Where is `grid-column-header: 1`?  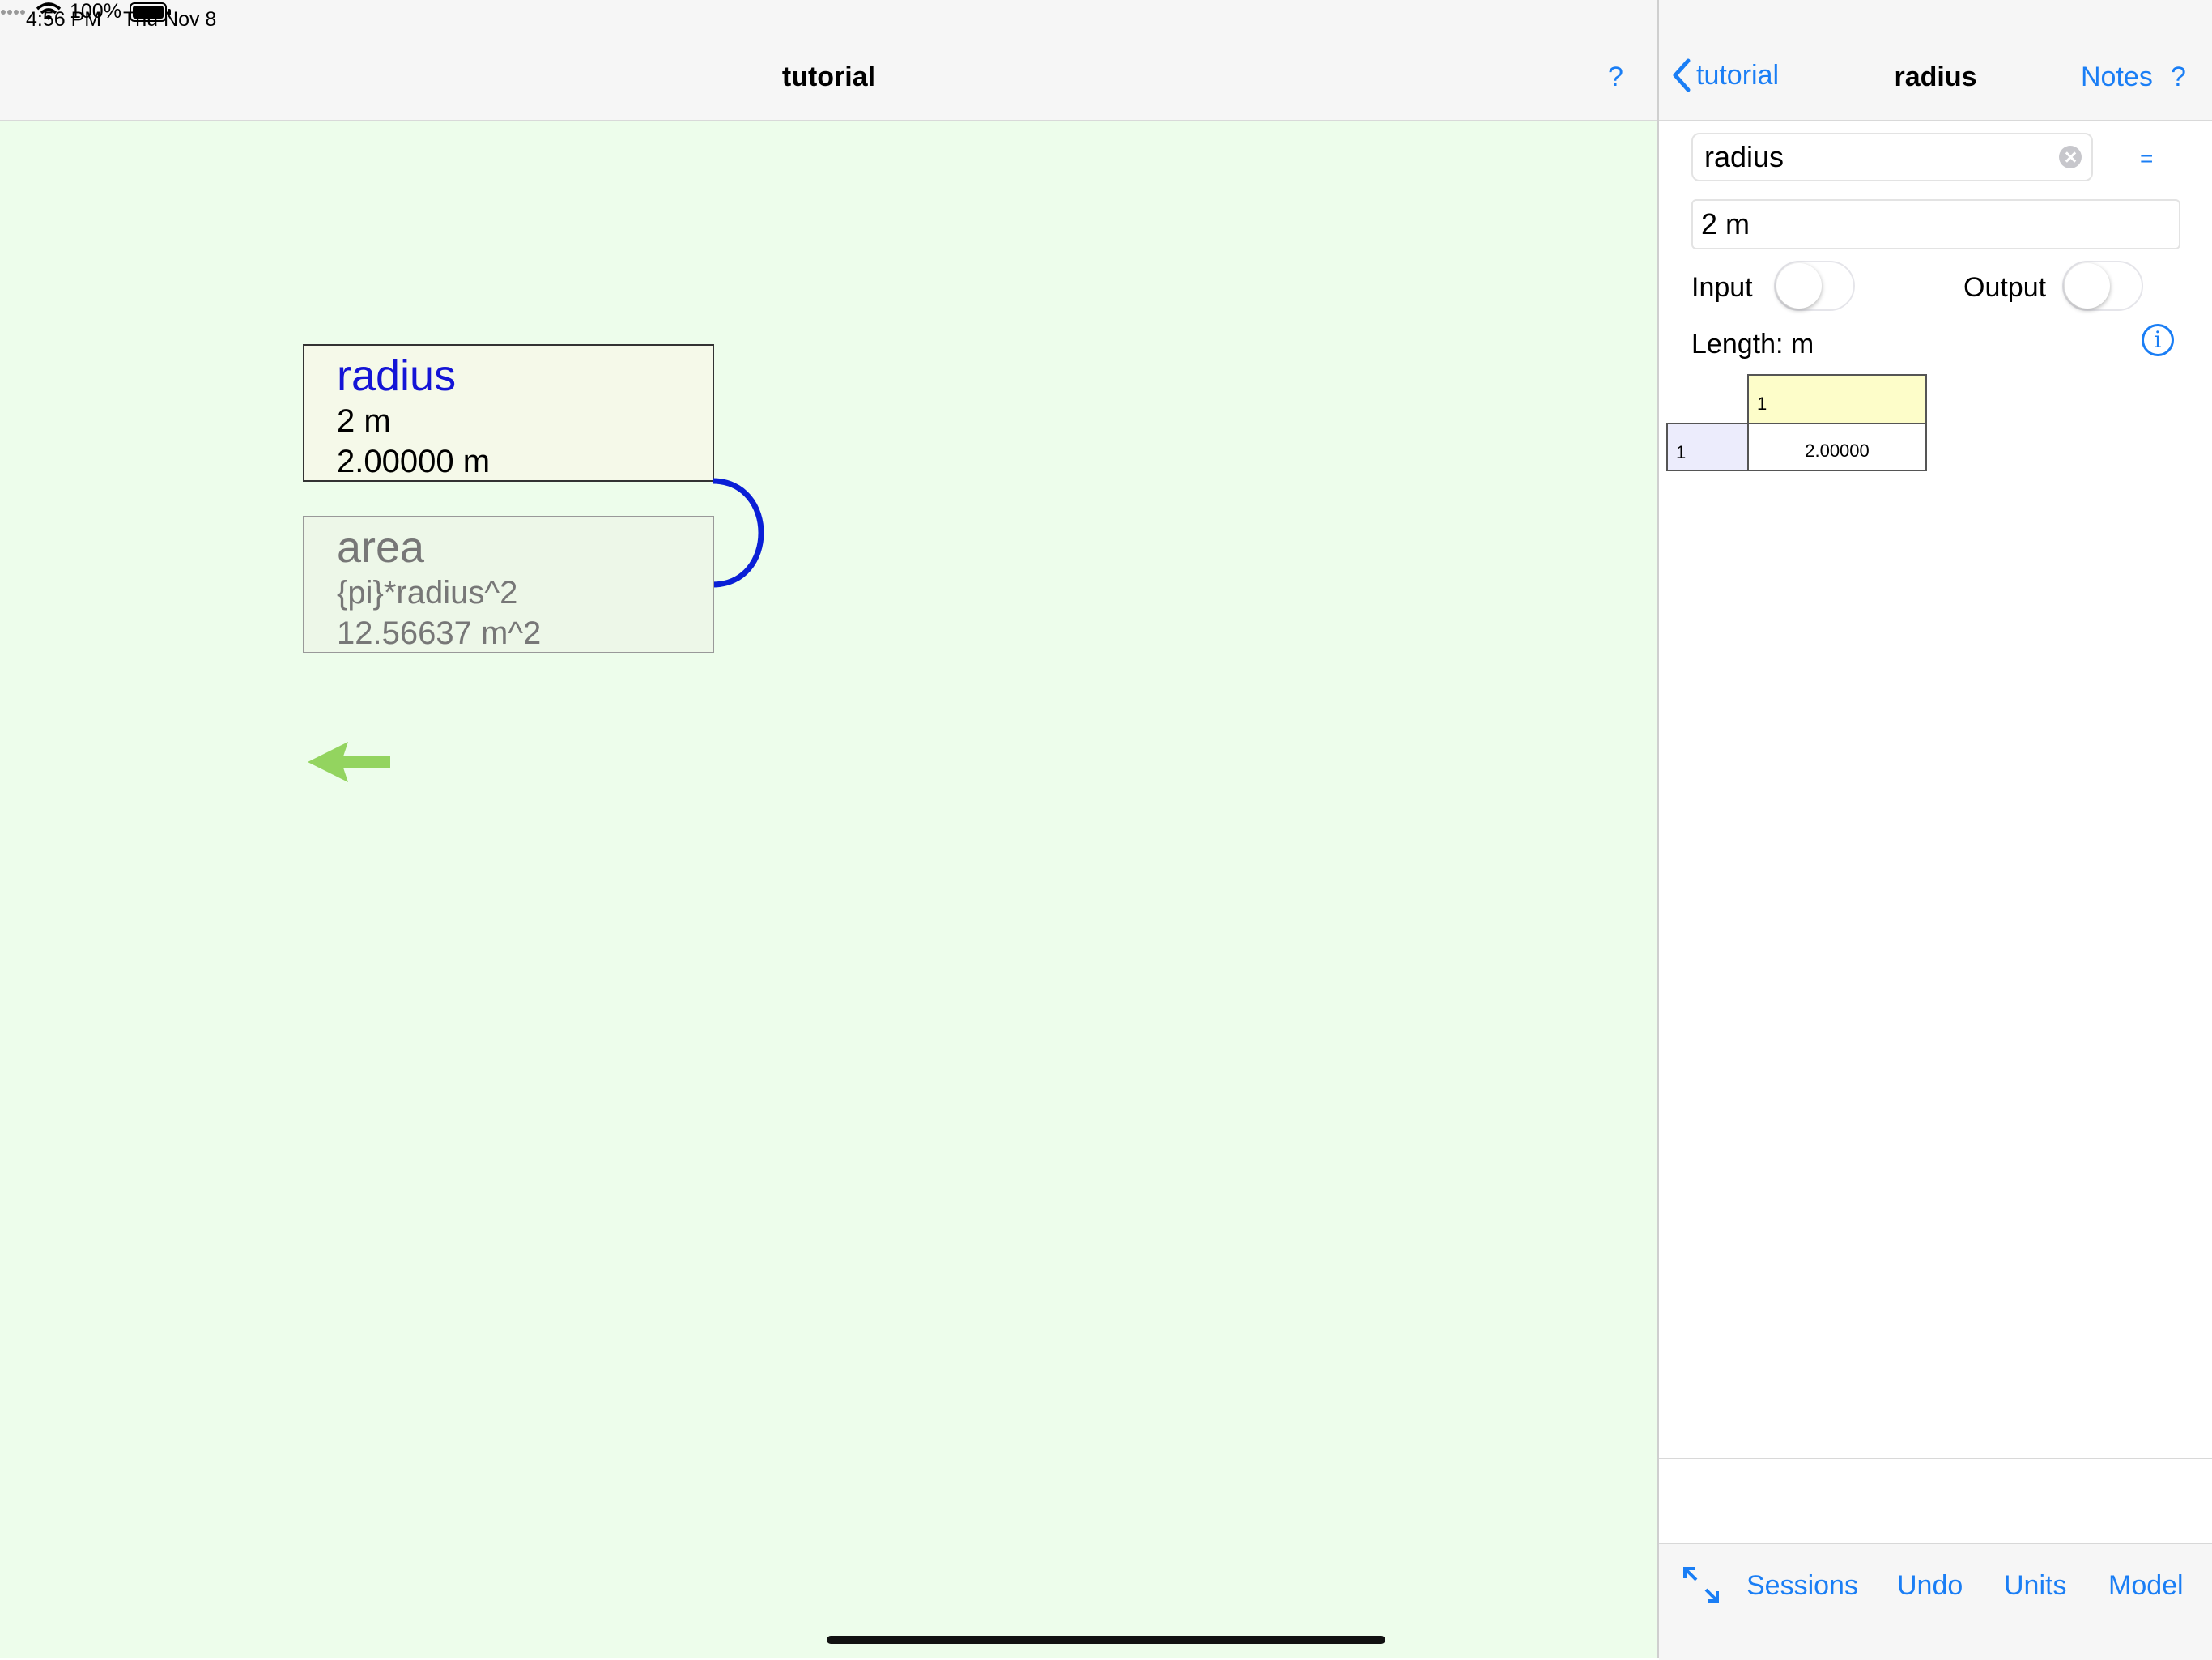 grid-column-header: 1 is located at coordinates (1837, 399).